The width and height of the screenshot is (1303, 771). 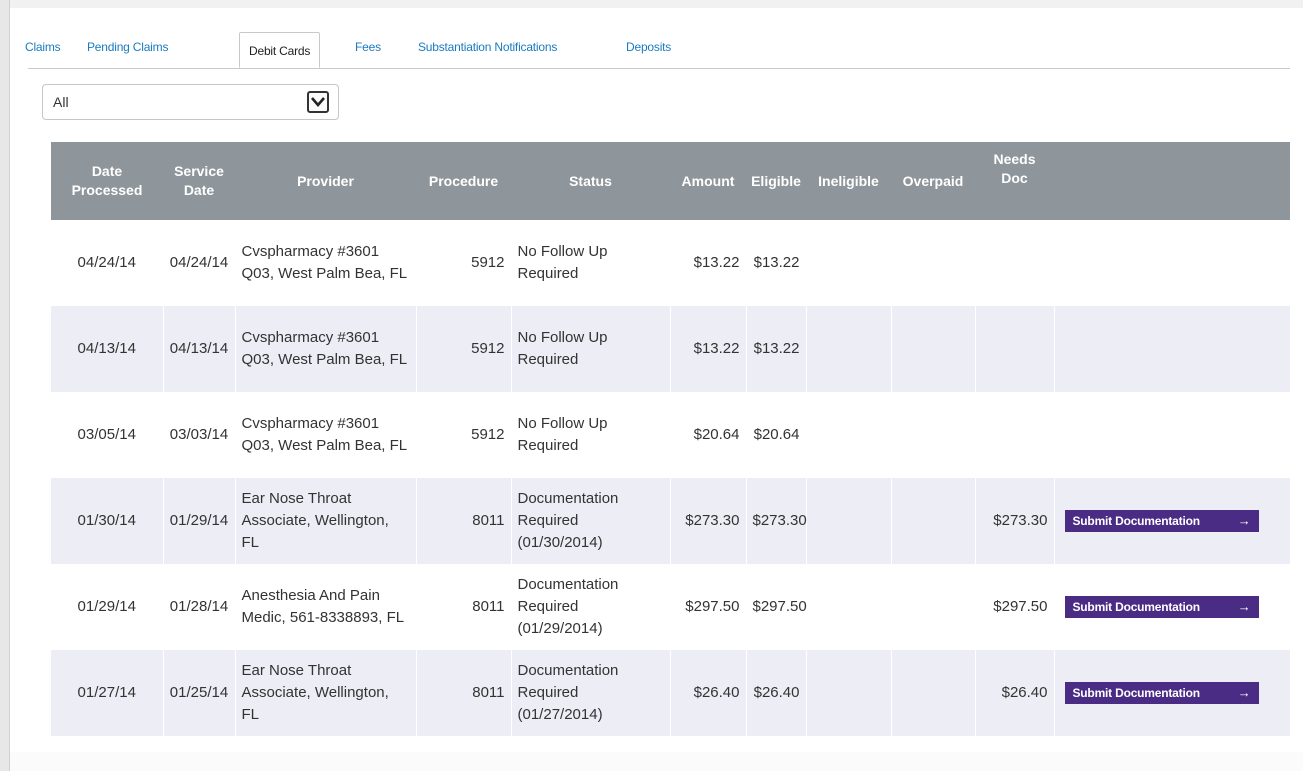 What do you see at coordinates (107, 607) in the screenshot?
I see `cell-date-processed: 01/29/14` at bounding box center [107, 607].